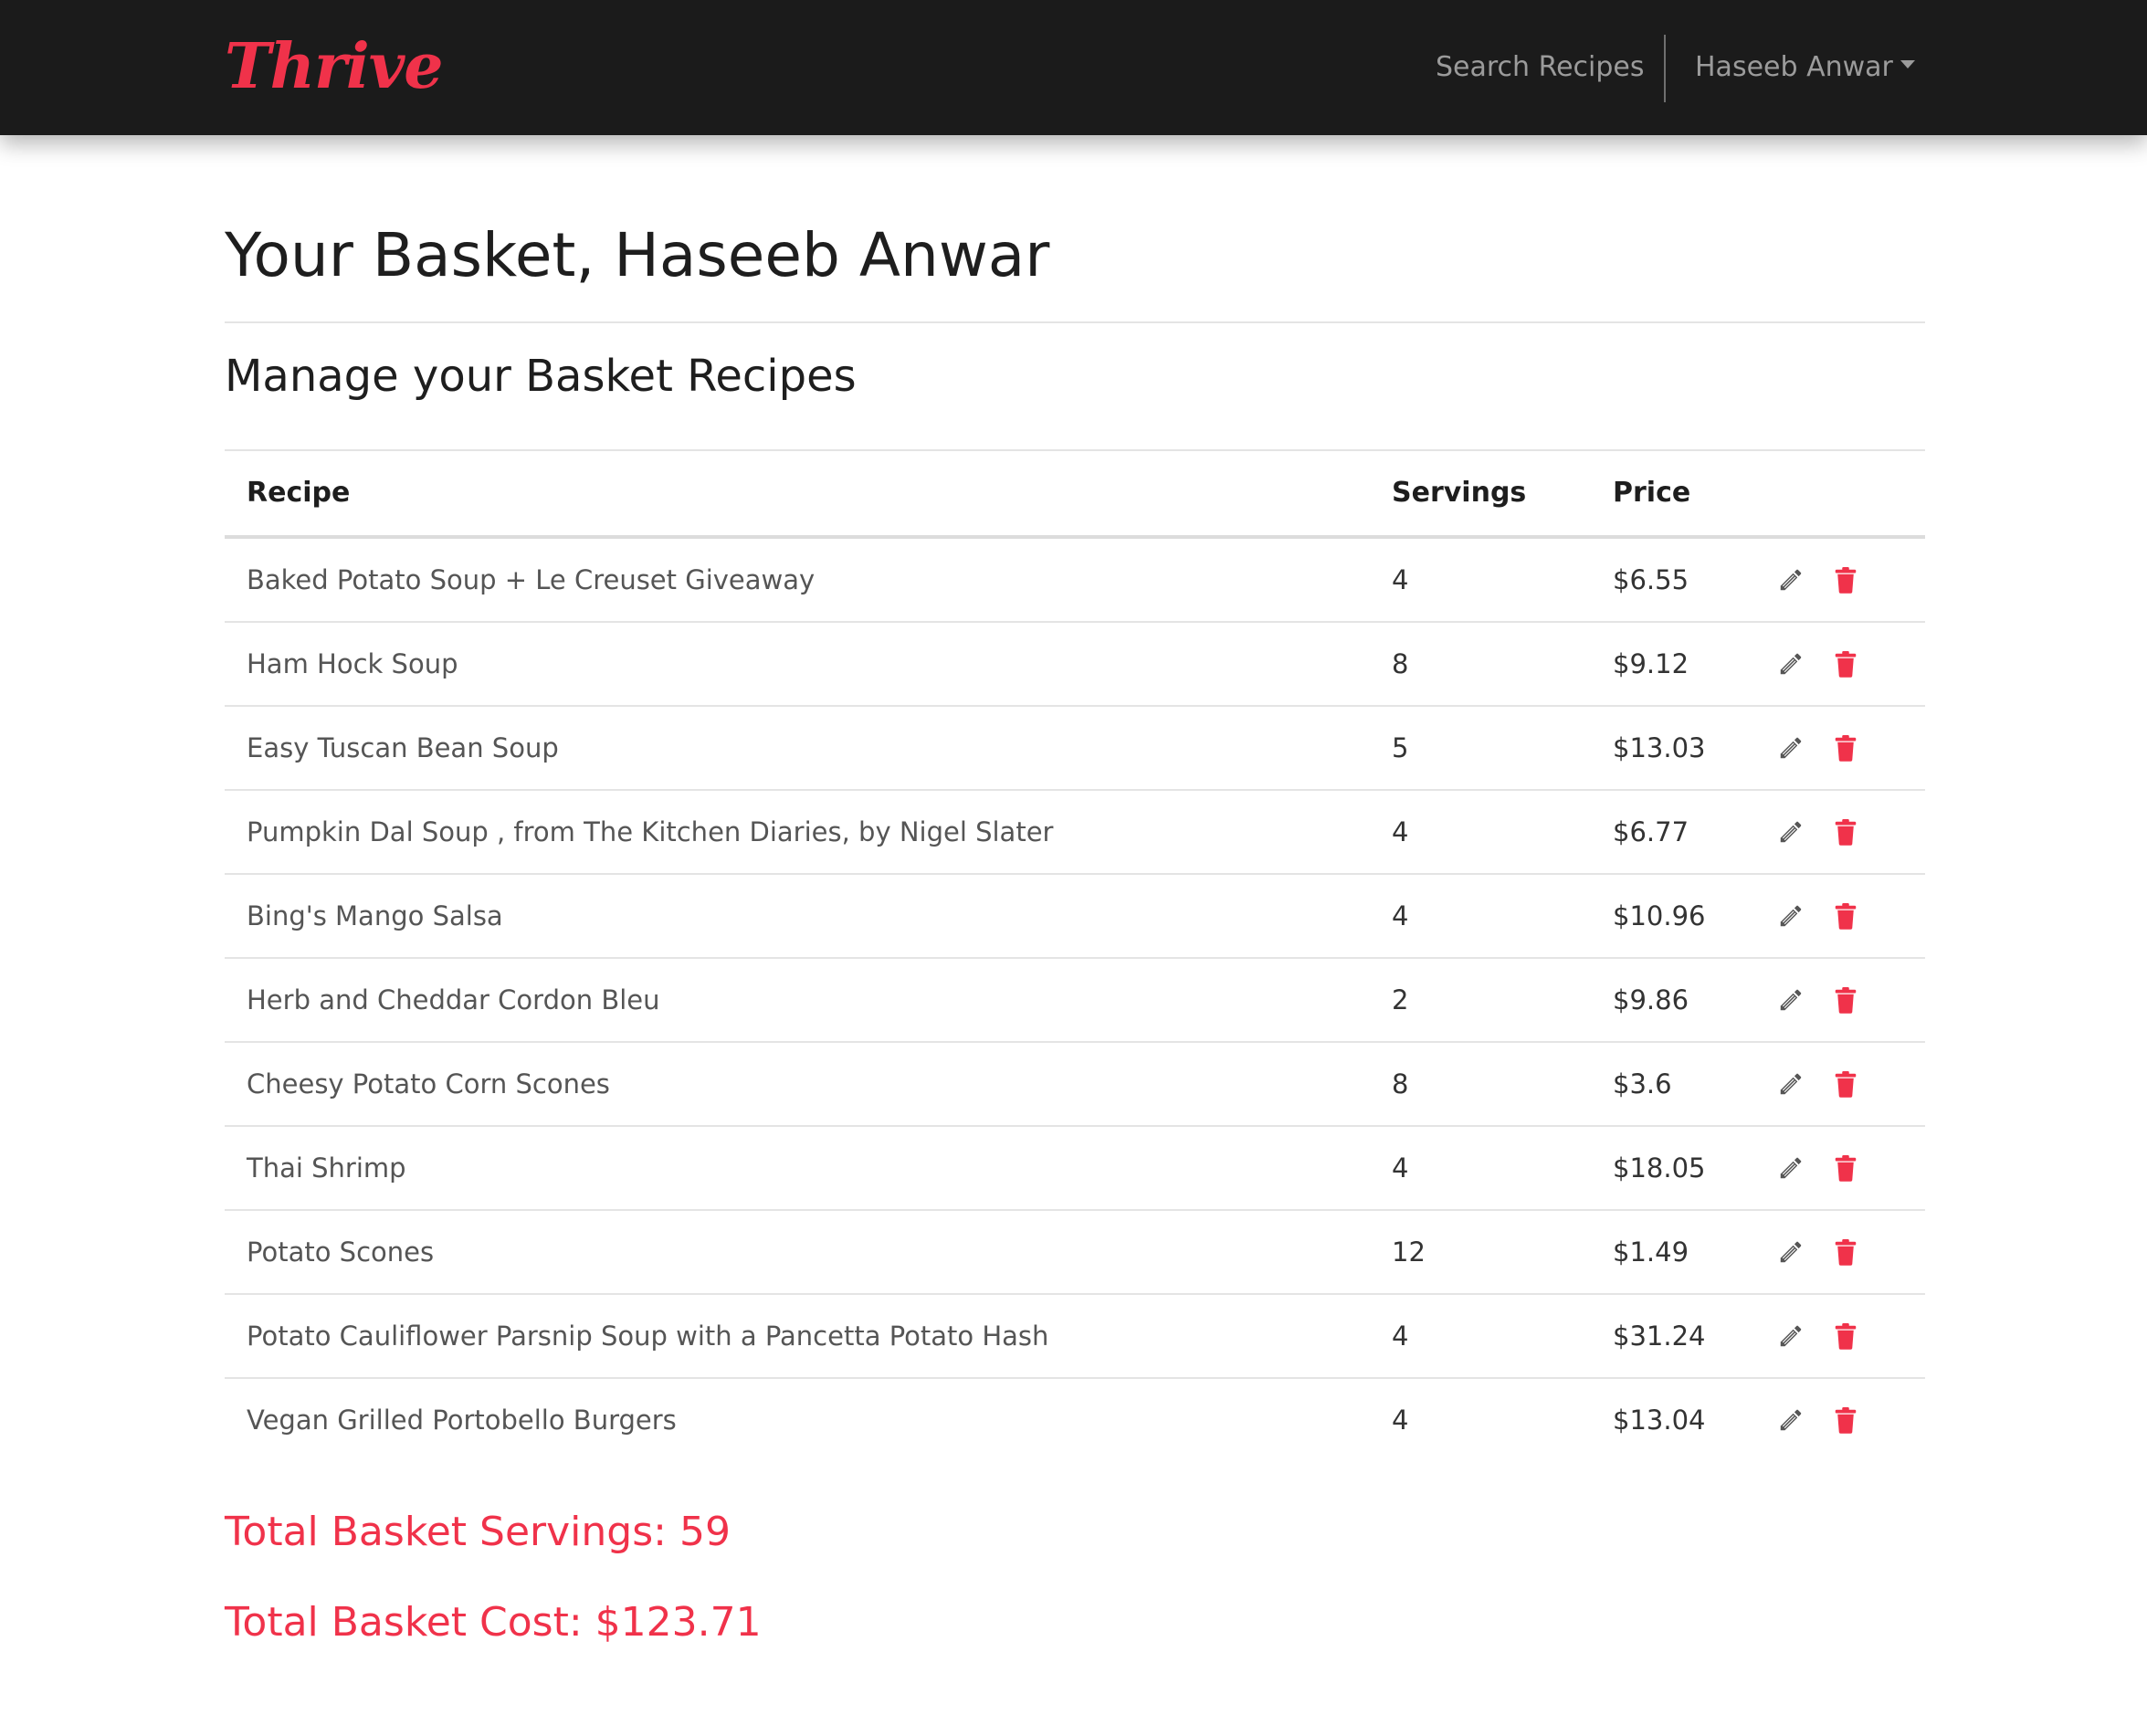 This screenshot has width=2147, height=1736. What do you see at coordinates (1651, 831) in the screenshot?
I see `recipe-price: $6.77` at bounding box center [1651, 831].